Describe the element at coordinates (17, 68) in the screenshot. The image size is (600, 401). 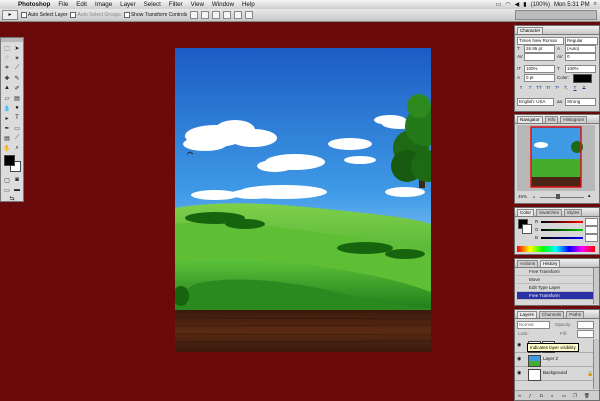
I see `slice-tool-icon: ⟋` at that location.